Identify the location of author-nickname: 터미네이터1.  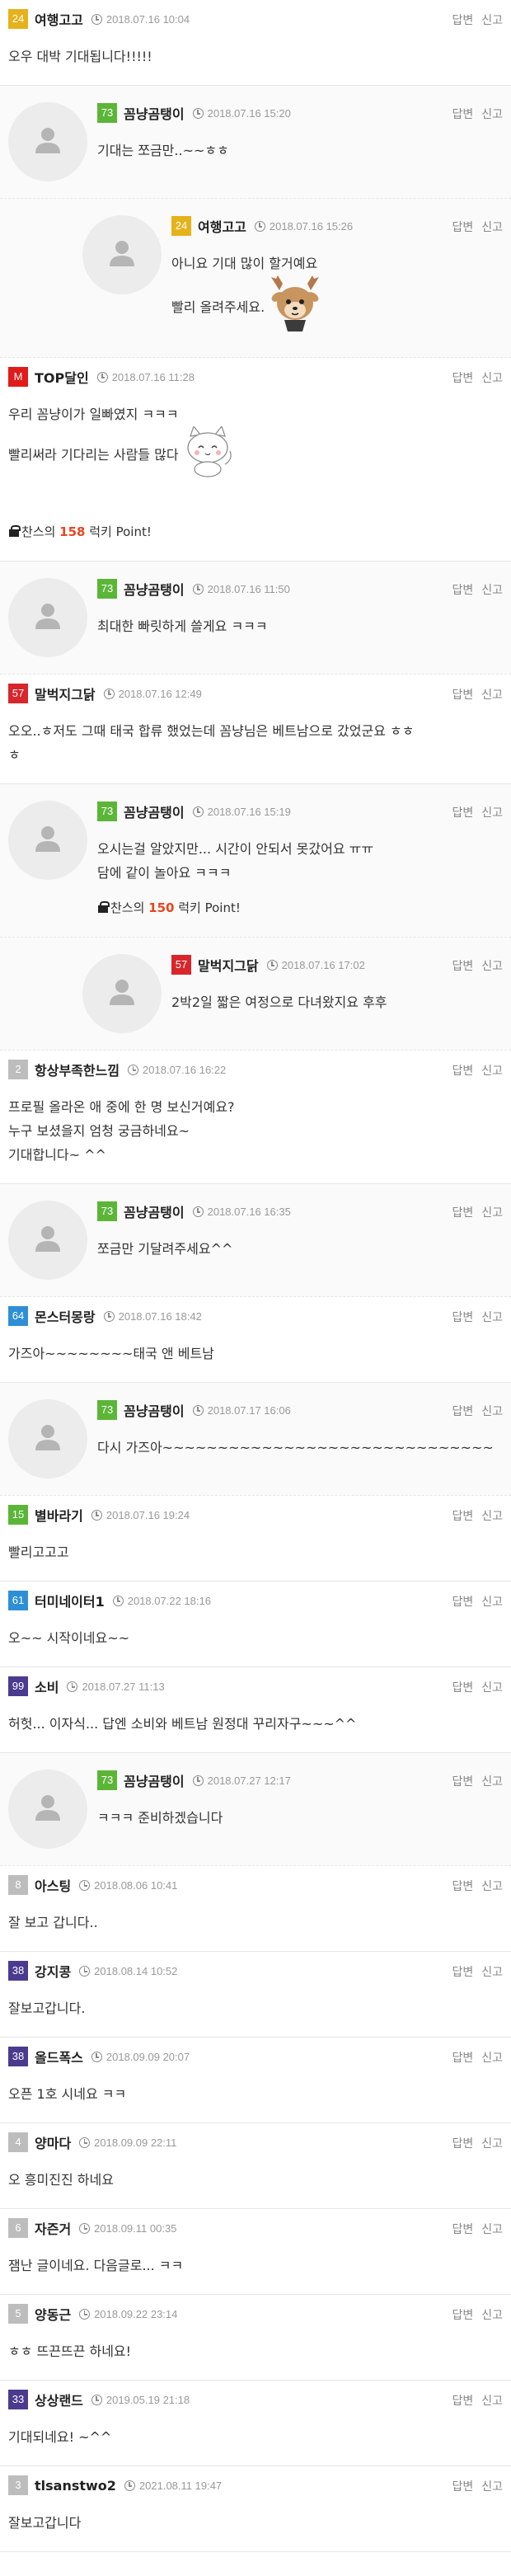
(70, 1600).